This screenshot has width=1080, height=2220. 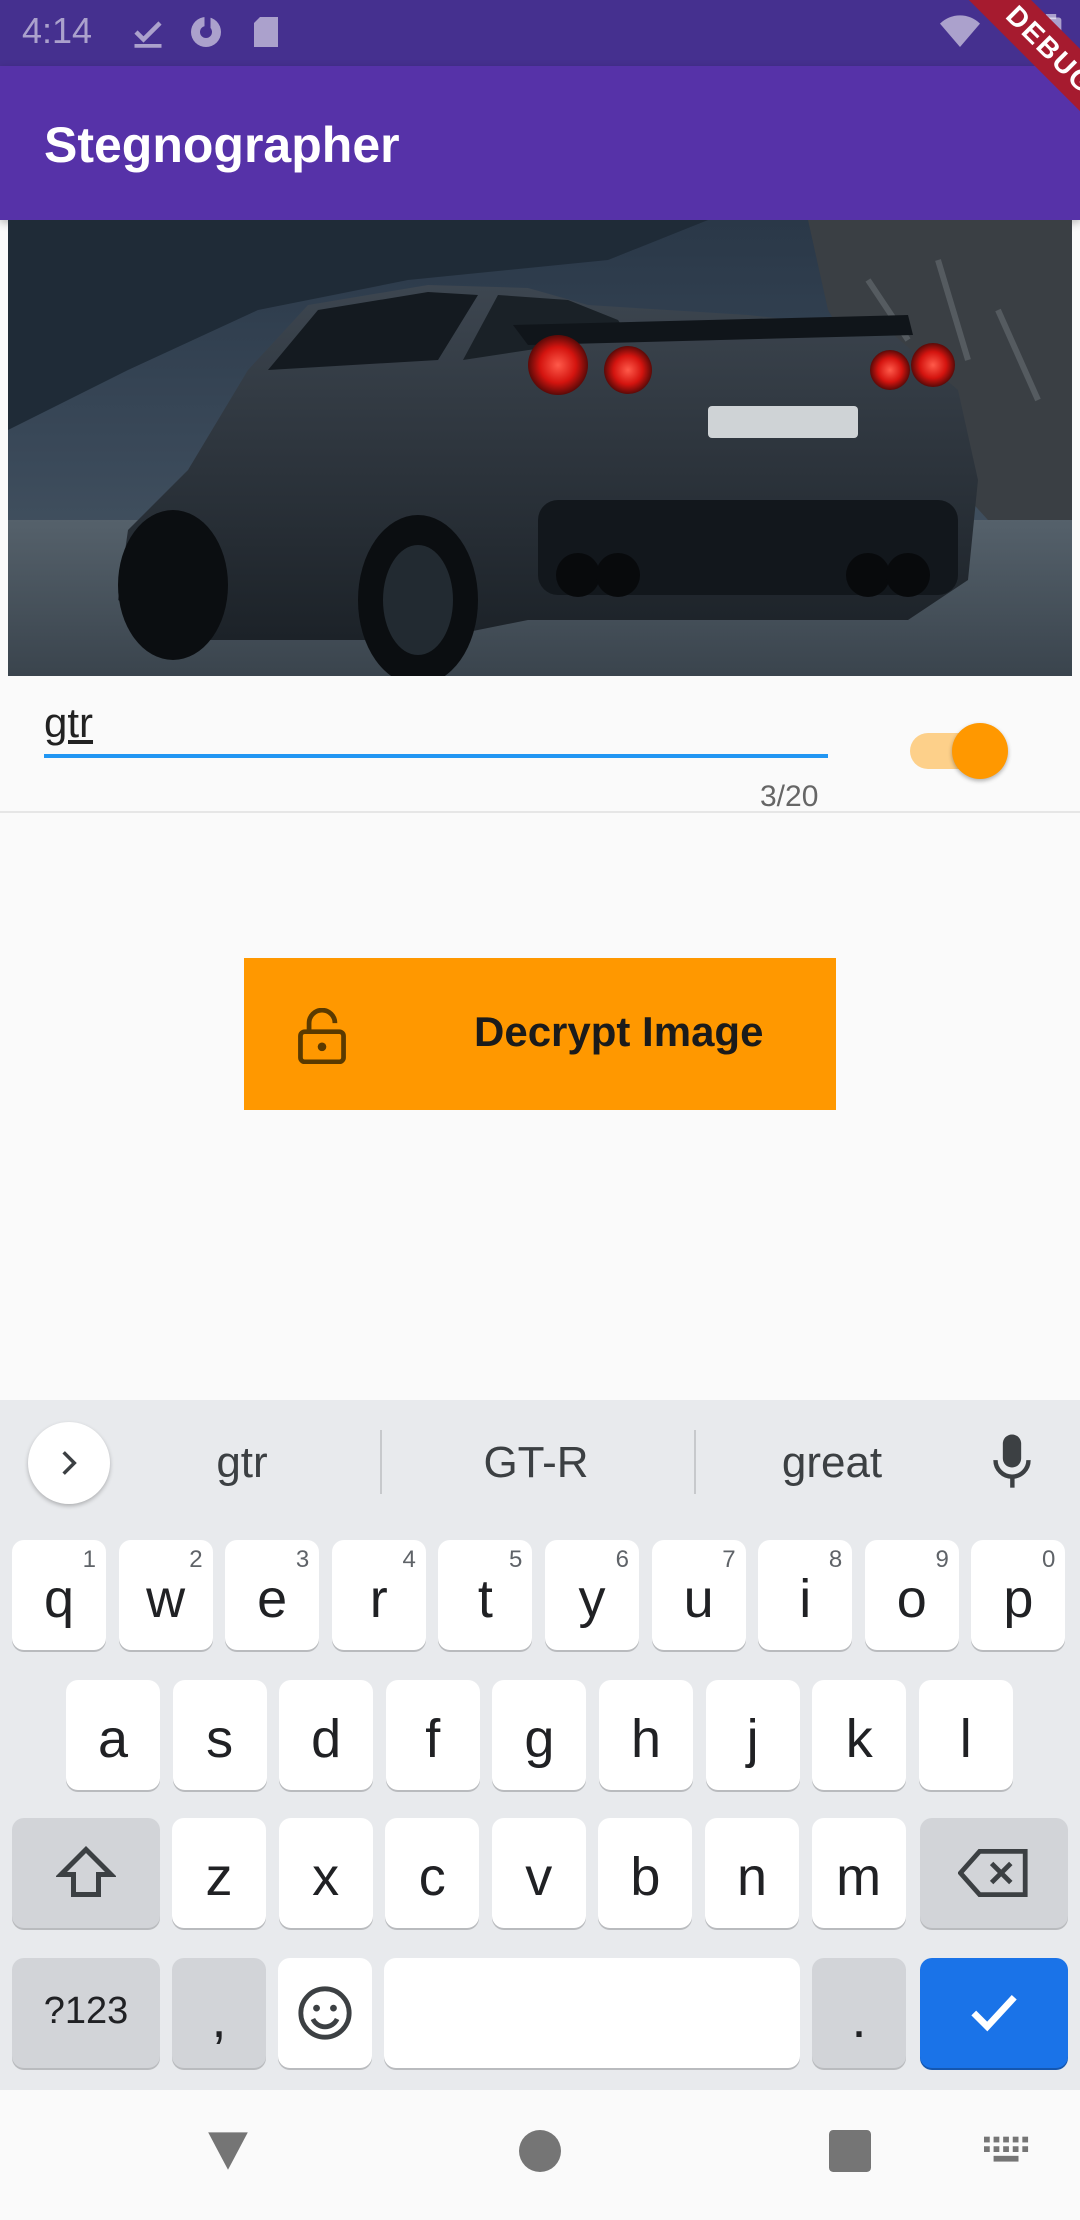 I want to click on keyboard-menu-button, so click(x=69, y=1463).